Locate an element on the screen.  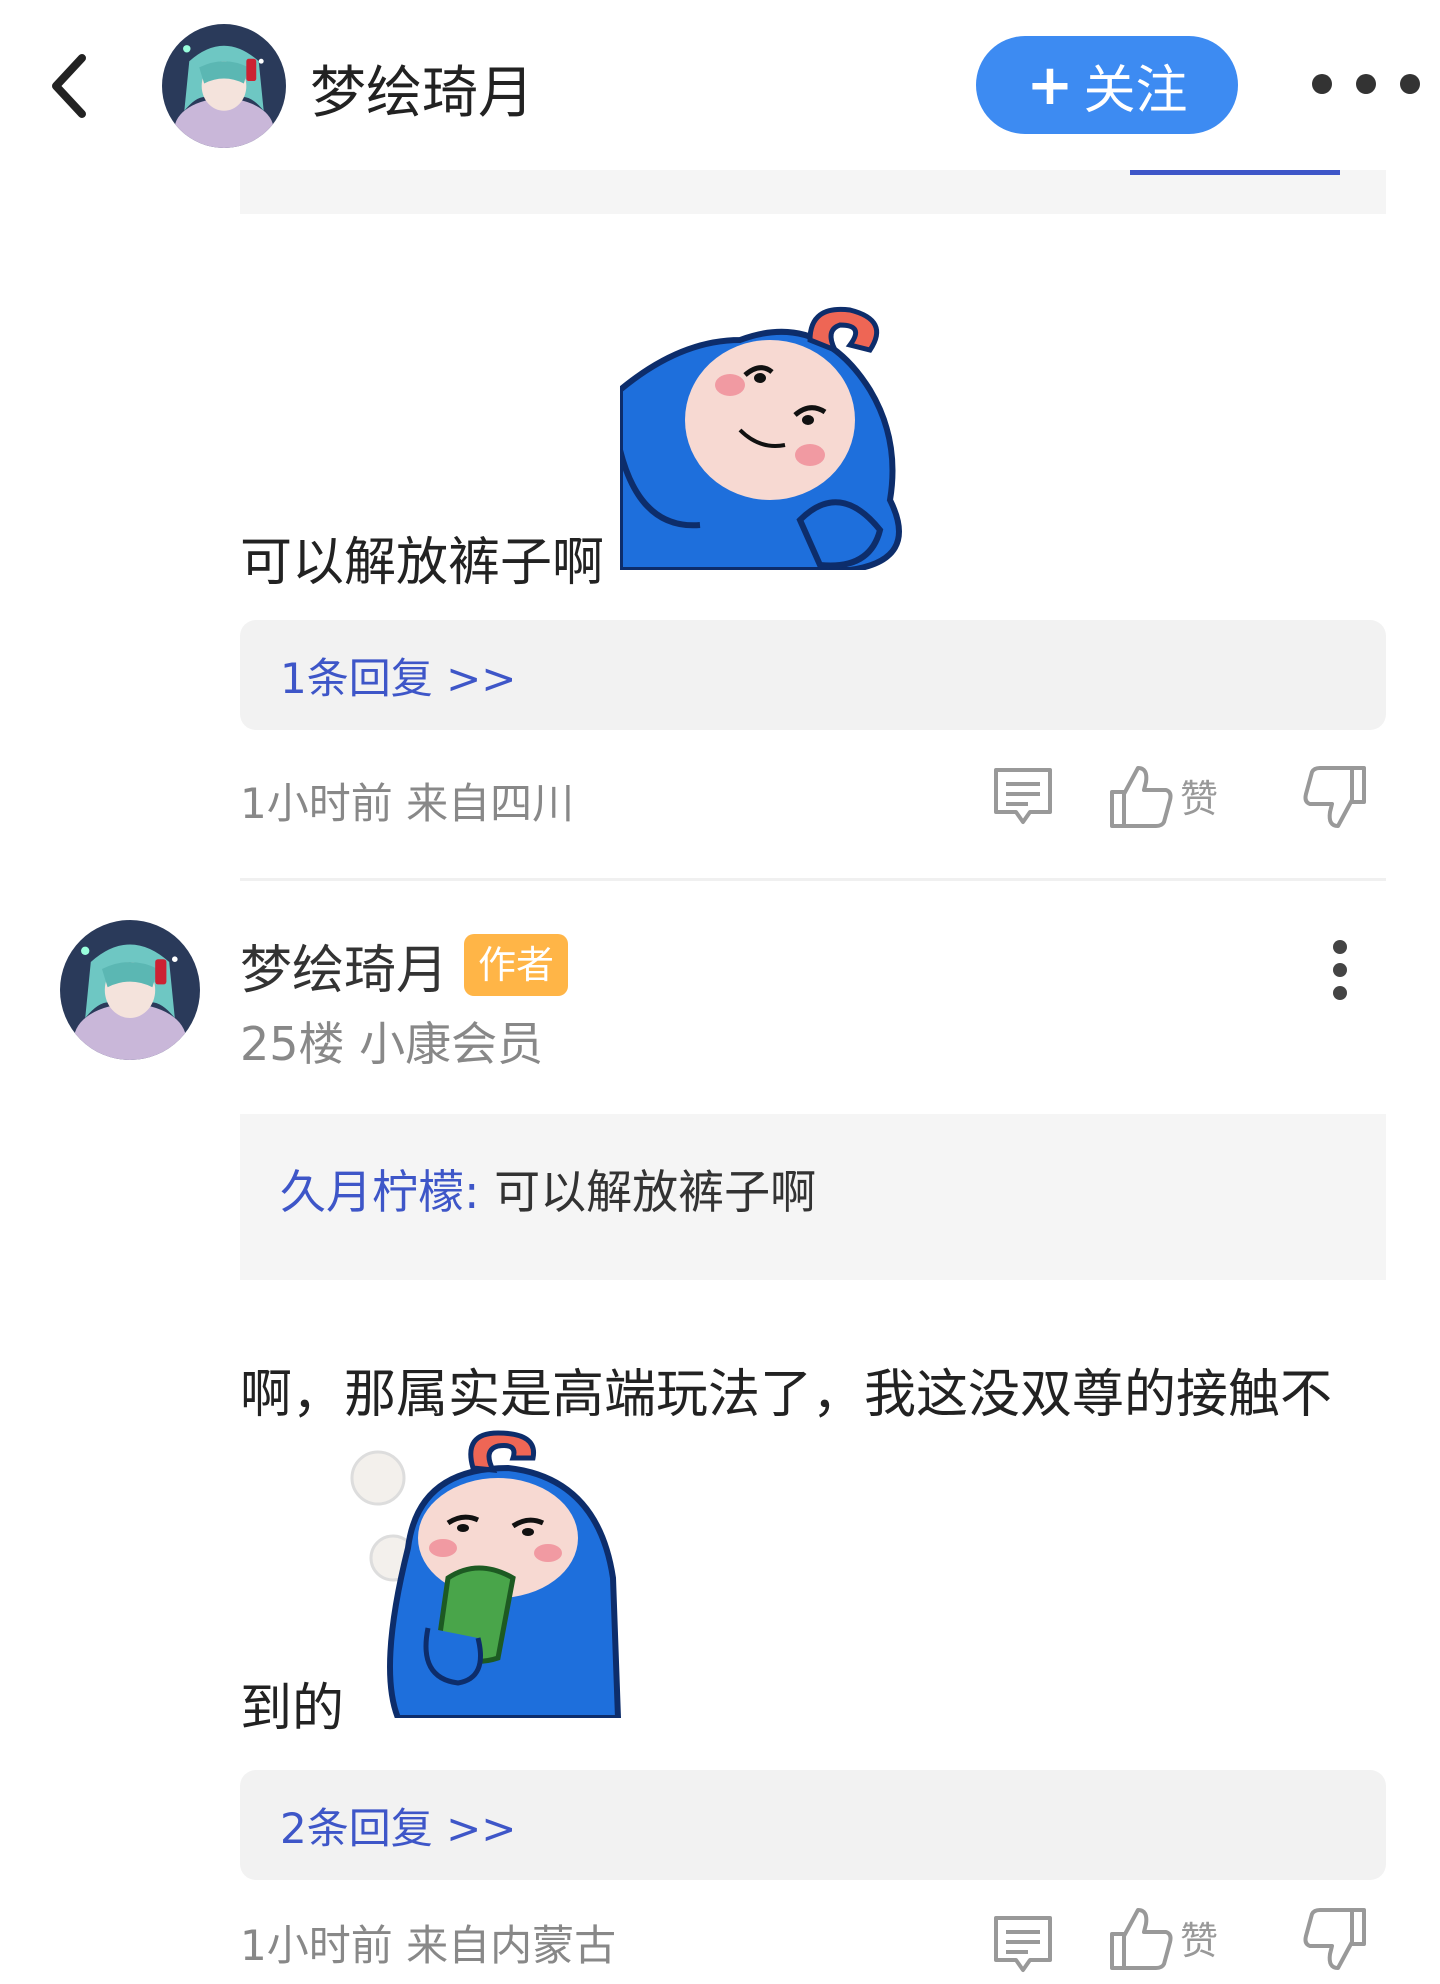
plus-icon: + is located at coordinates (1050, 85).